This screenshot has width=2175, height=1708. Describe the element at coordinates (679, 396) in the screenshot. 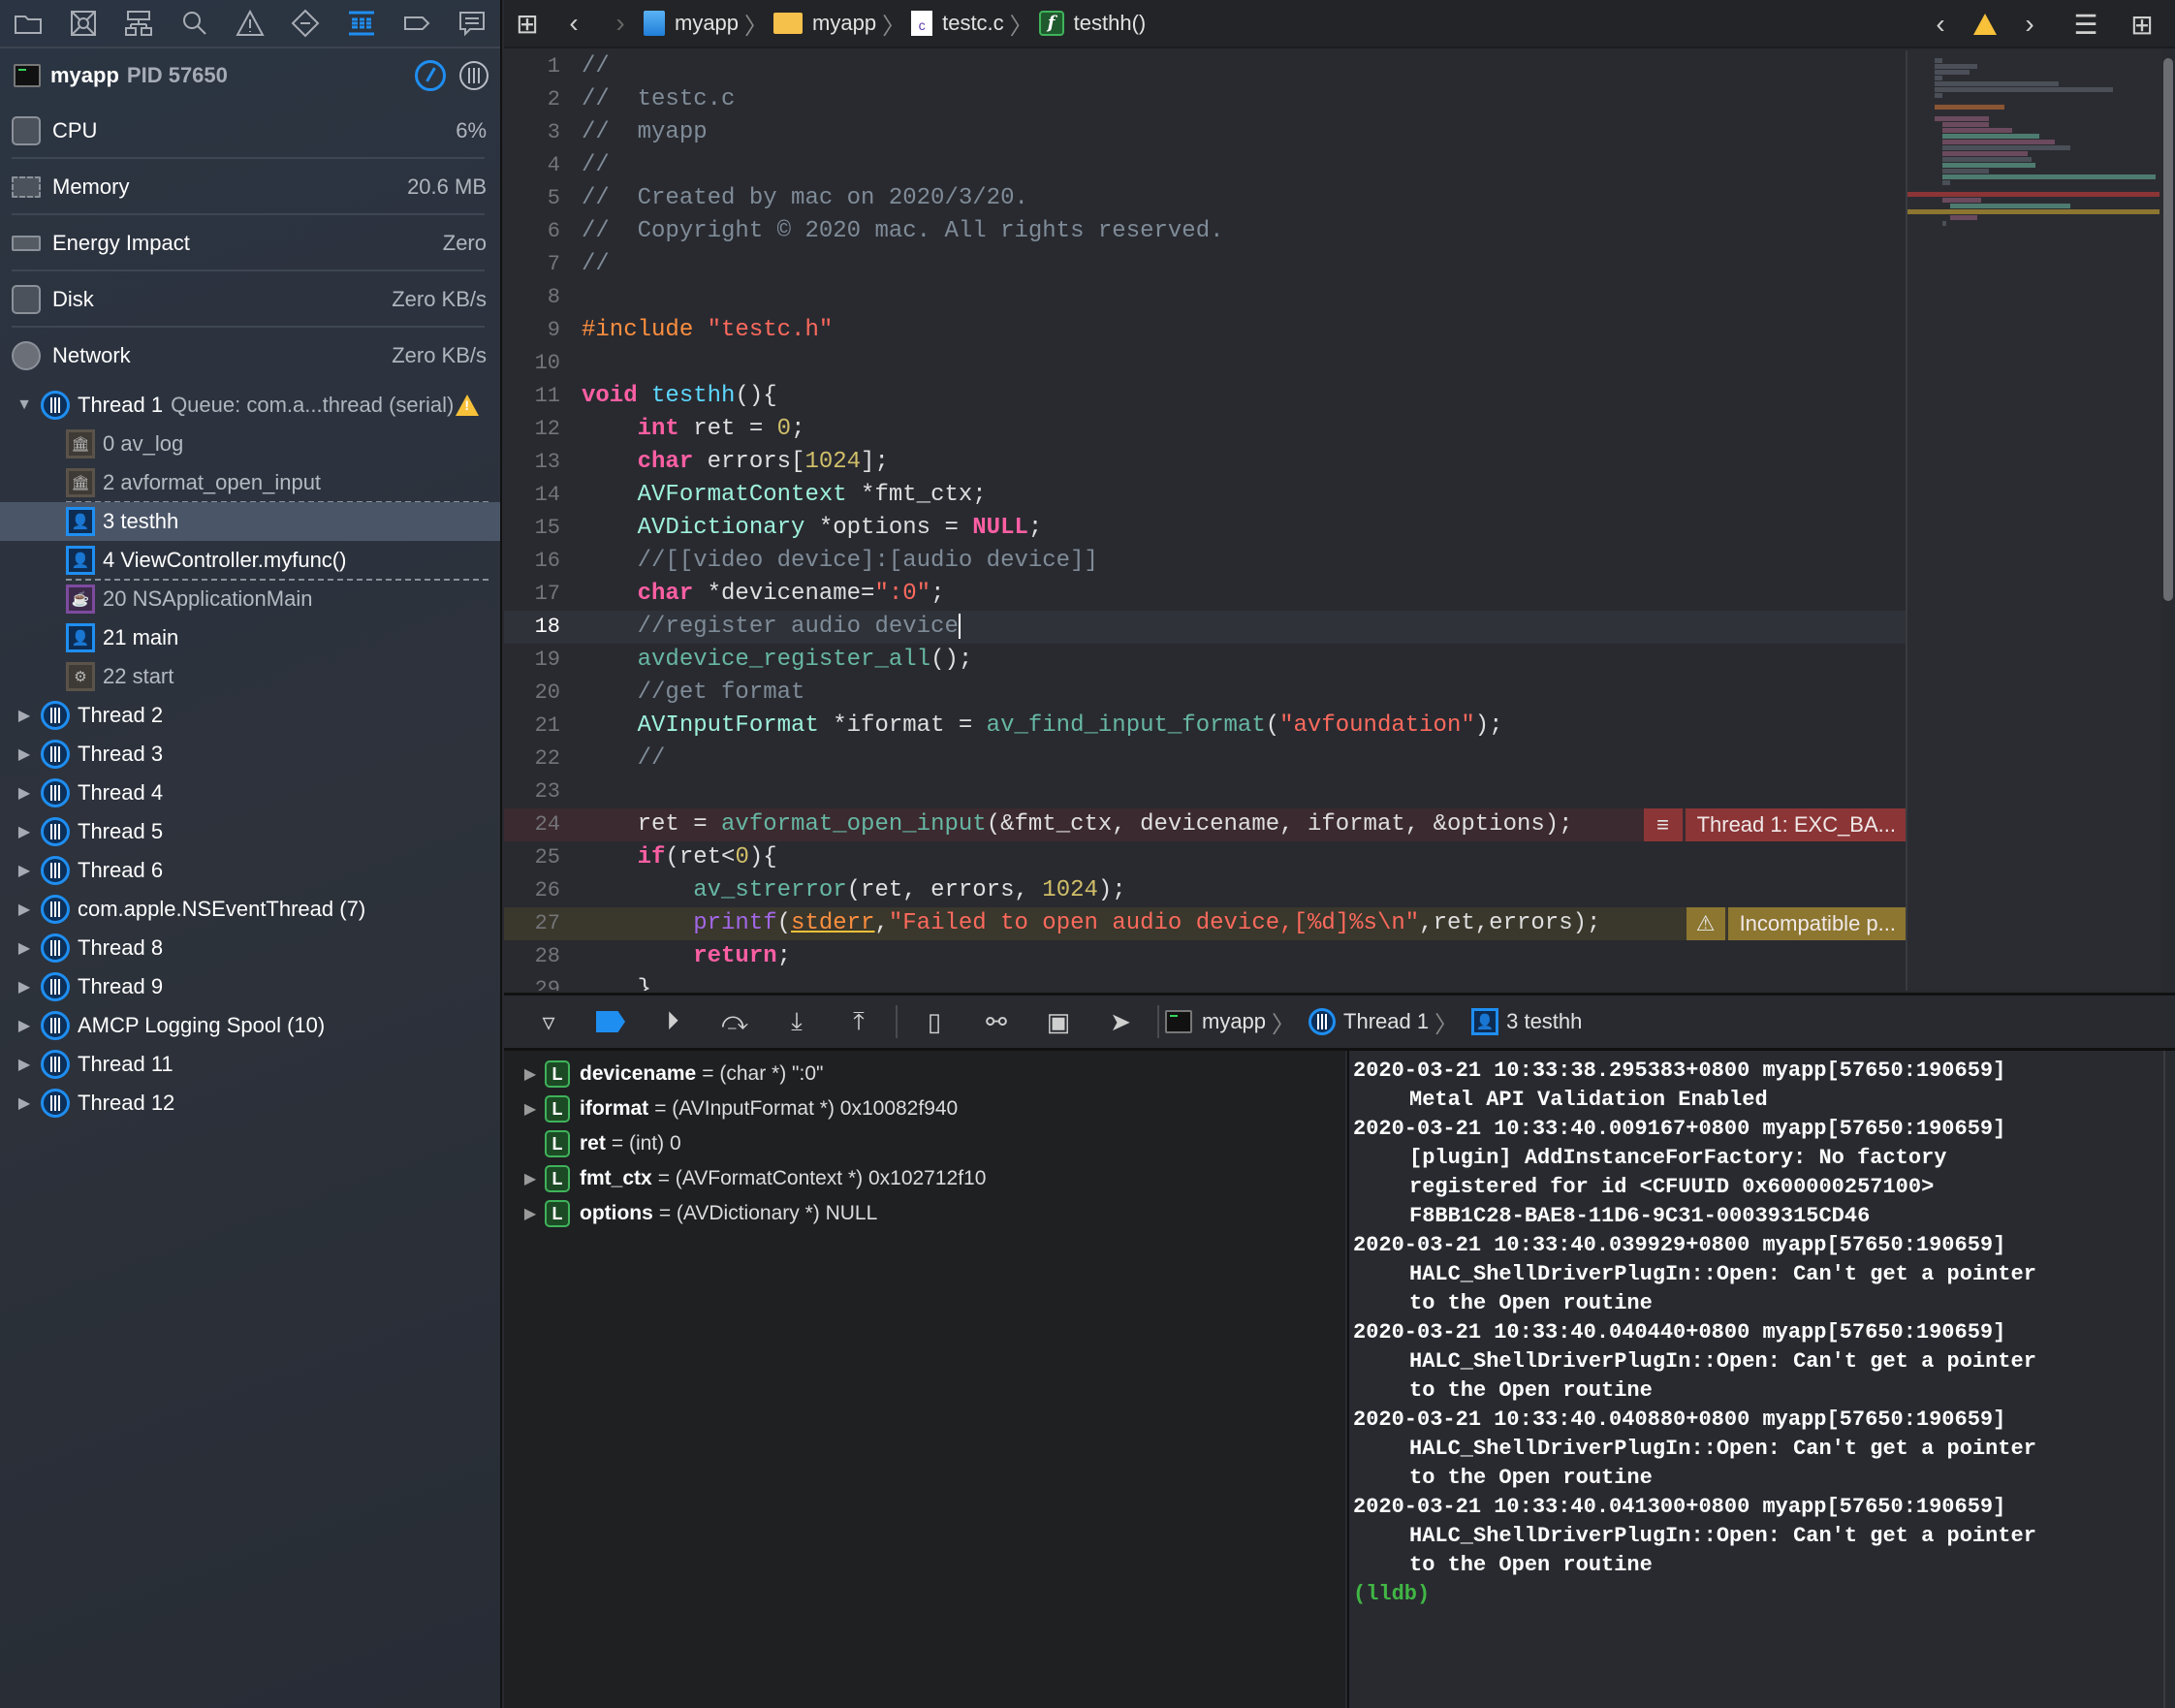

I see `code-text: void testhh(){` at that location.